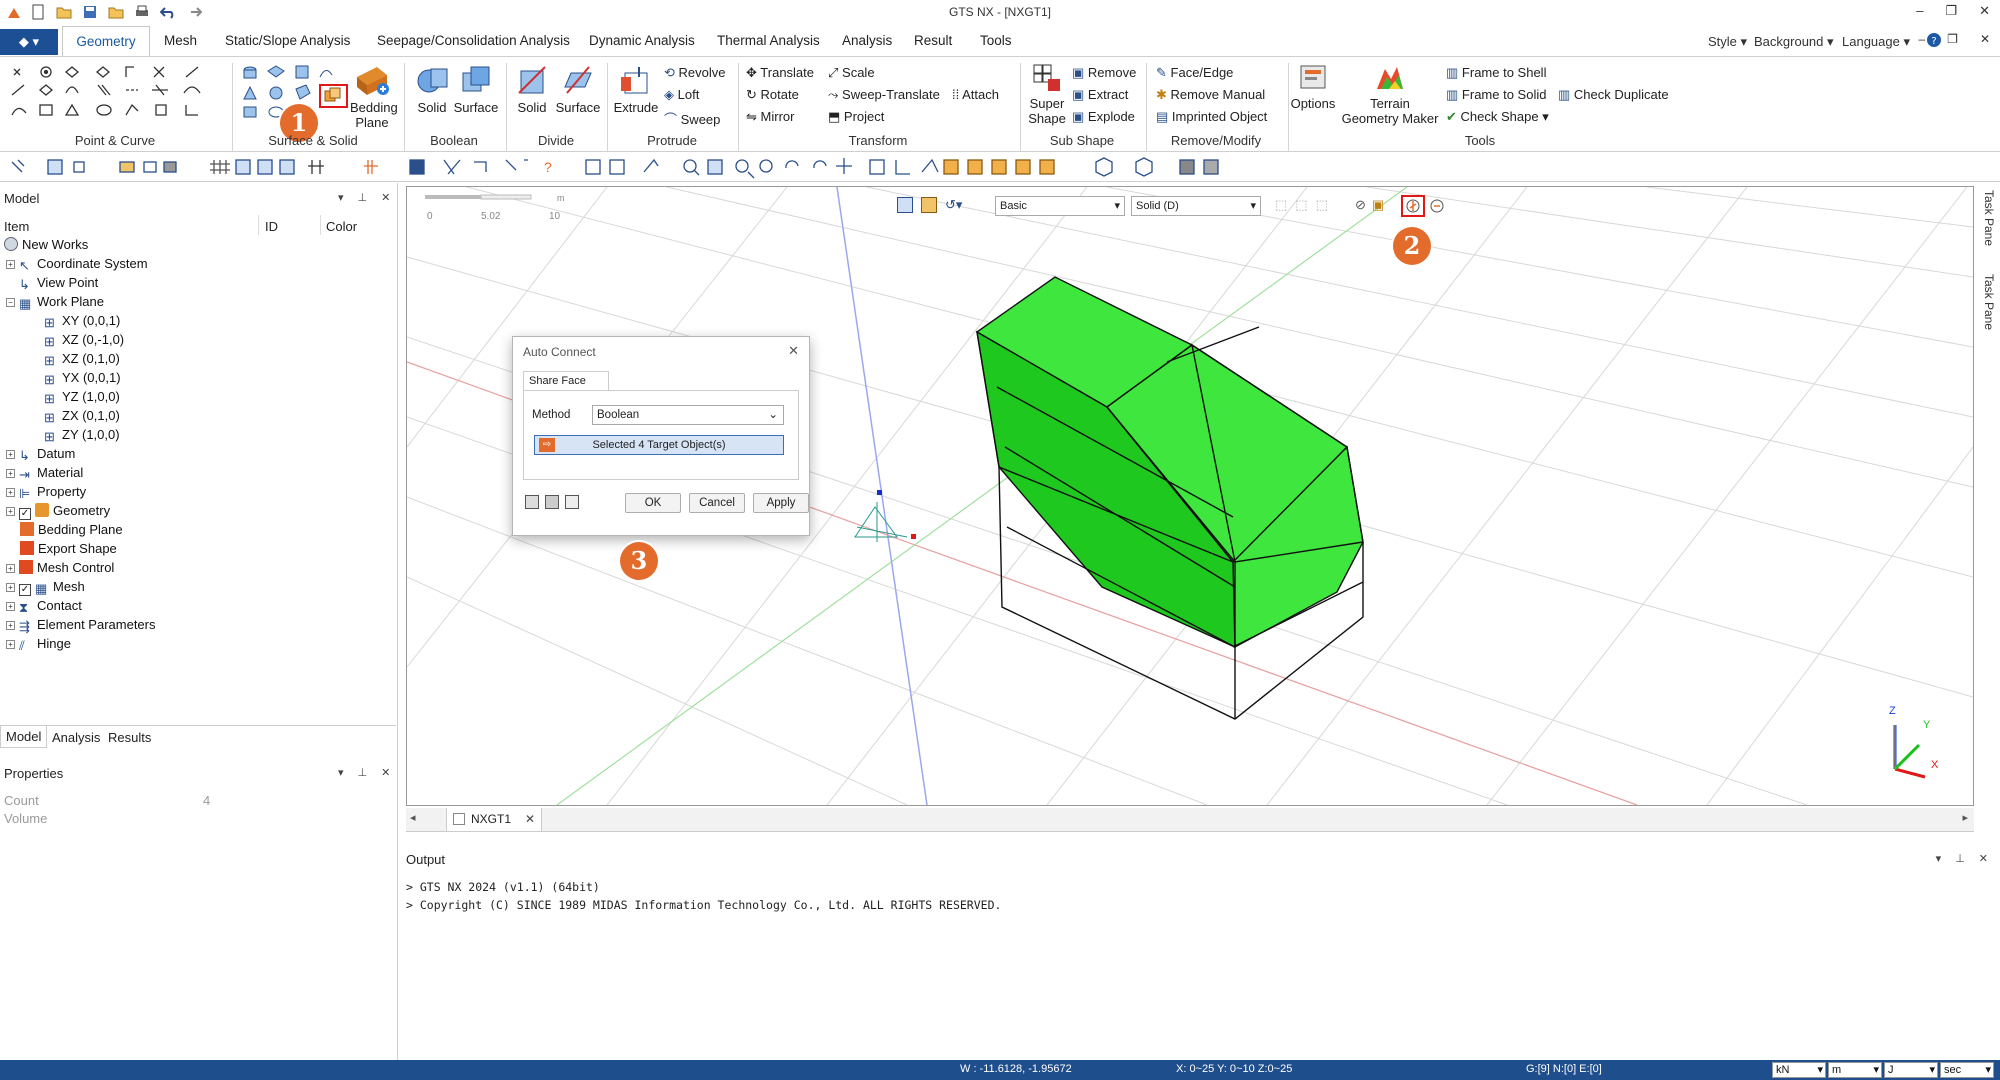 The image size is (2000, 1080). Describe the element at coordinates (1281, 205) in the screenshot. I see `view-btn-a-icon: ⬚` at that location.